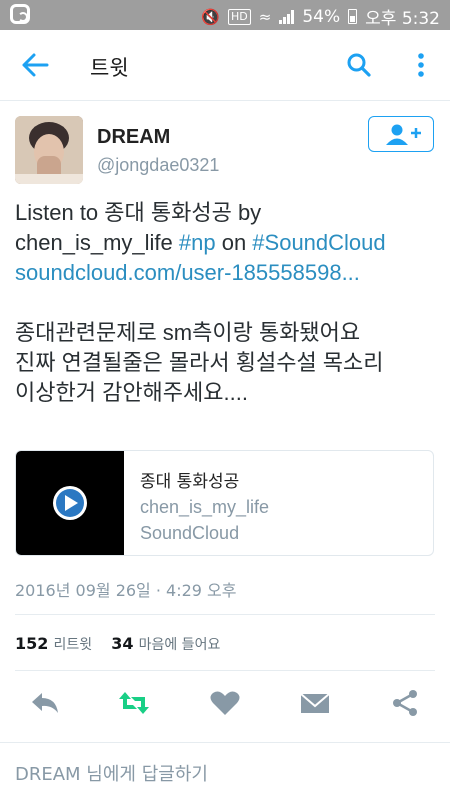  I want to click on retweet-label: 리트윗, so click(73, 645).